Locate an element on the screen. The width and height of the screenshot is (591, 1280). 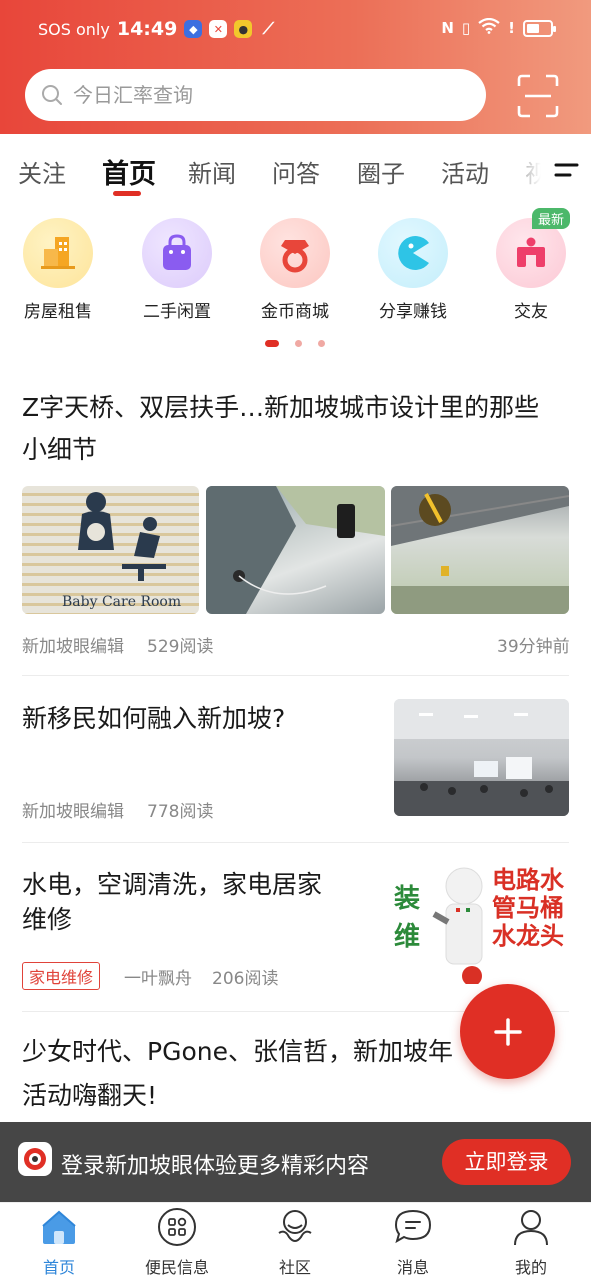
active-tab-indicator is located at coordinates (127, 193).